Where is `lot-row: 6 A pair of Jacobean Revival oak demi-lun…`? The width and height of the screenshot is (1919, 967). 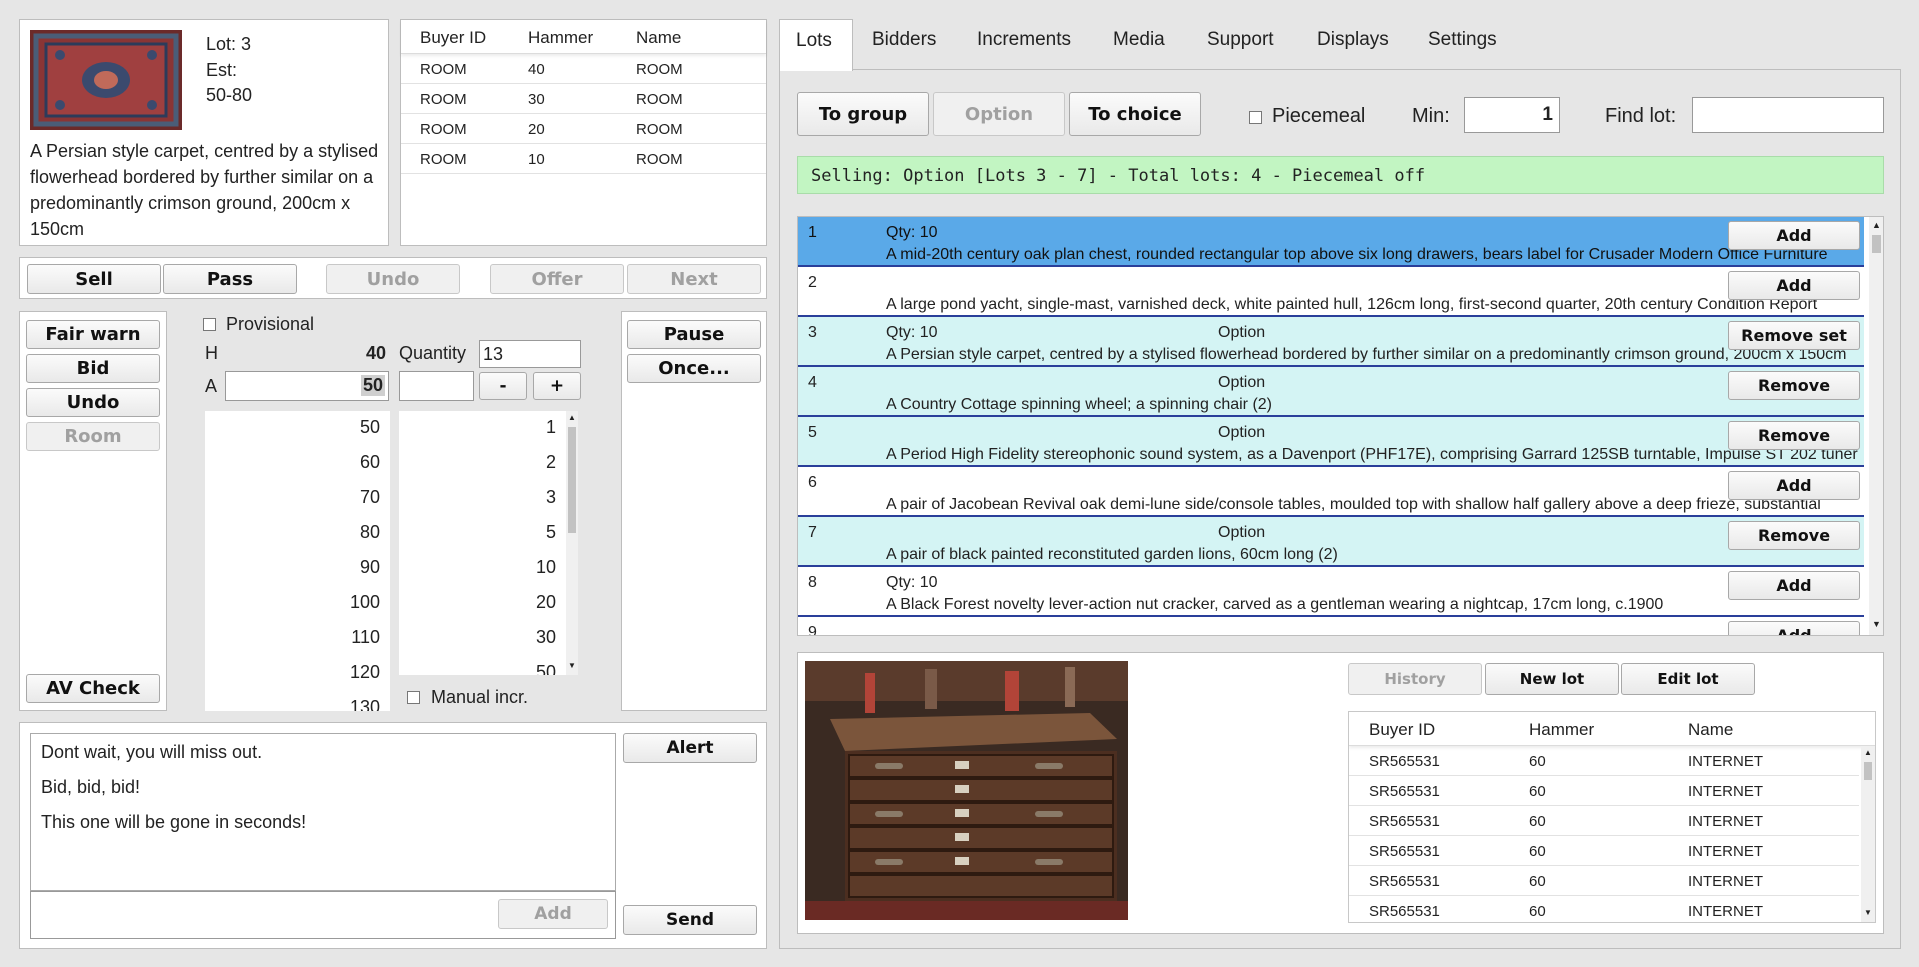 lot-row: 6 A pair of Jacobean Revival oak demi-lun… is located at coordinates (1331, 492).